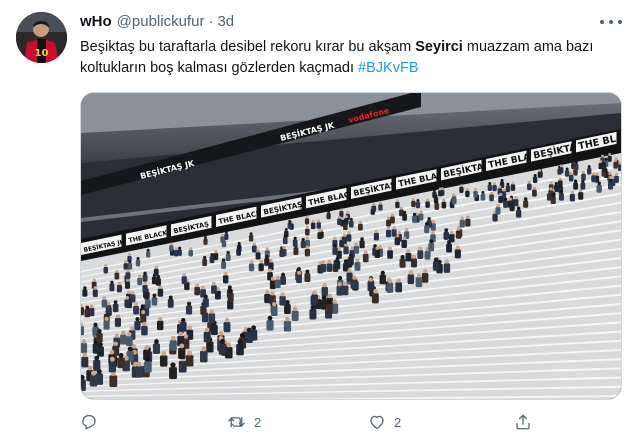  What do you see at coordinates (611, 22) in the screenshot?
I see `more-options-icon` at bounding box center [611, 22].